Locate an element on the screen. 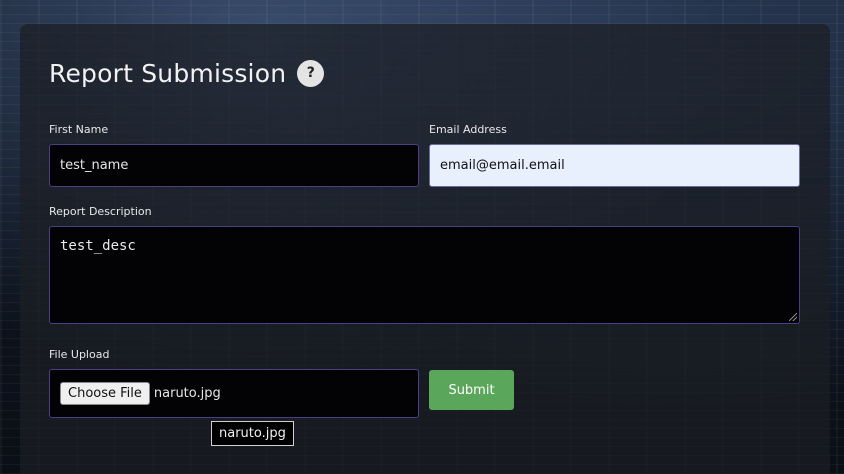 This screenshot has width=844, height=474. description-label: Report Description is located at coordinates (100, 211).